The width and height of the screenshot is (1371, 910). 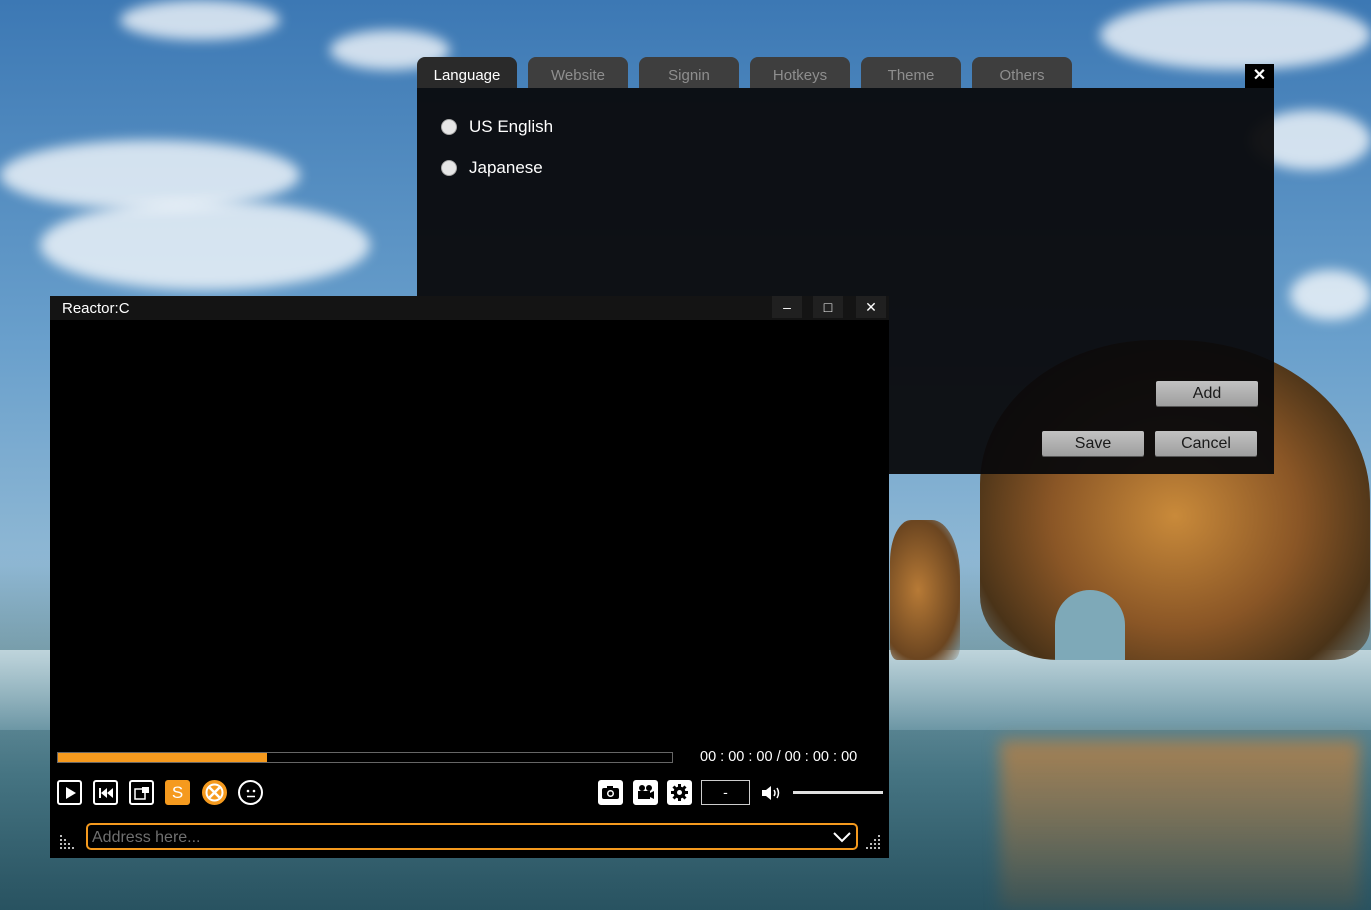 What do you see at coordinates (779, 757) in the screenshot?
I see `time-display: 00 : 00 : 00 / 00 : 00 : 00` at bounding box center [779, 757].